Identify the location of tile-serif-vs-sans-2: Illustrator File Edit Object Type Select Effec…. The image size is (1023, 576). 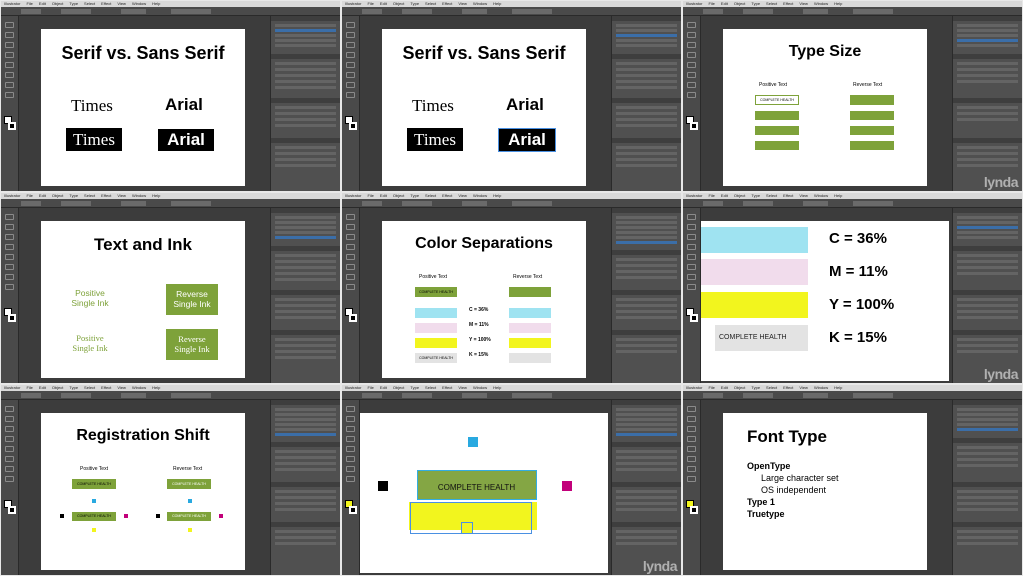
(511, 96).